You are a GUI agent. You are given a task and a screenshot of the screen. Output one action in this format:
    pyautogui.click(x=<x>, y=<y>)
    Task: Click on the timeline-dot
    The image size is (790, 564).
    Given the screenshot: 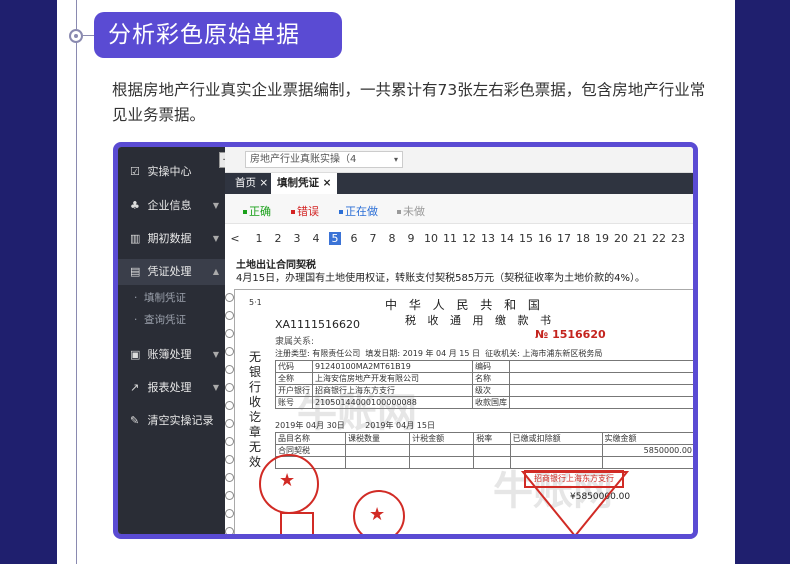 What is the action you would take?
    pyautogui.click(x=76, y=36)
    